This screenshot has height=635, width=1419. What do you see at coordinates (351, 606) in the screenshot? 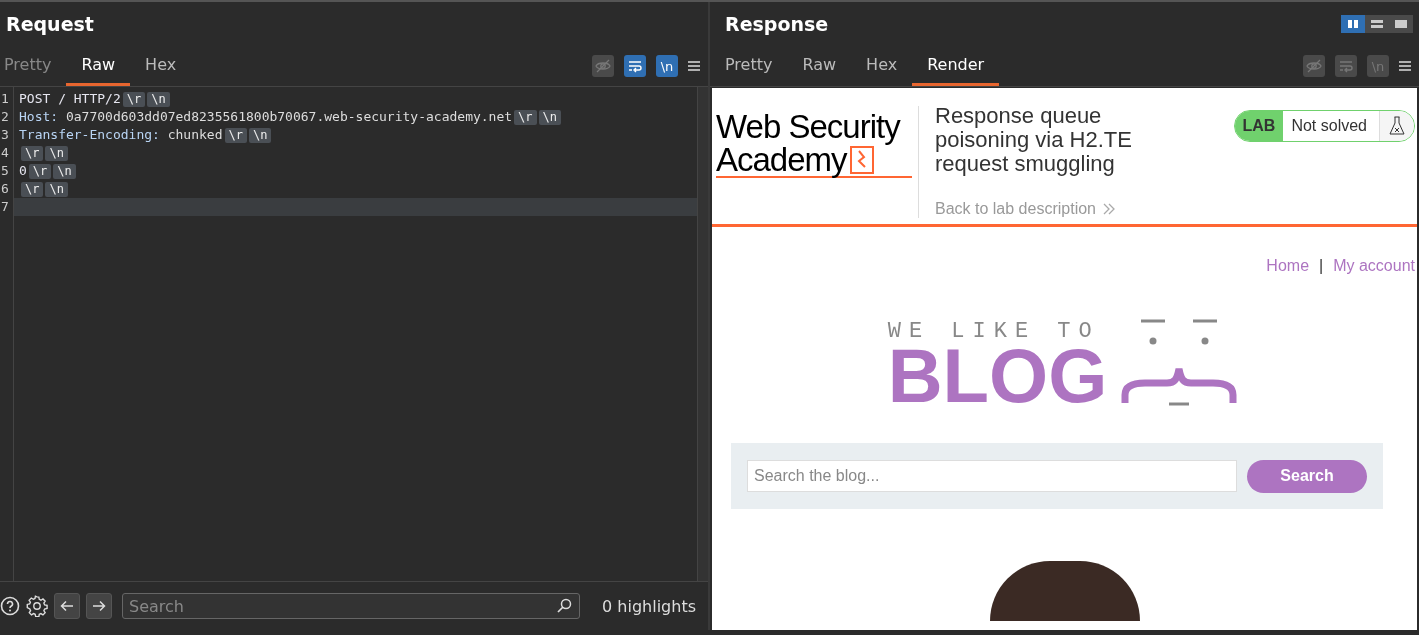
I see `search-field: Search` at bounding box center [351, 606].